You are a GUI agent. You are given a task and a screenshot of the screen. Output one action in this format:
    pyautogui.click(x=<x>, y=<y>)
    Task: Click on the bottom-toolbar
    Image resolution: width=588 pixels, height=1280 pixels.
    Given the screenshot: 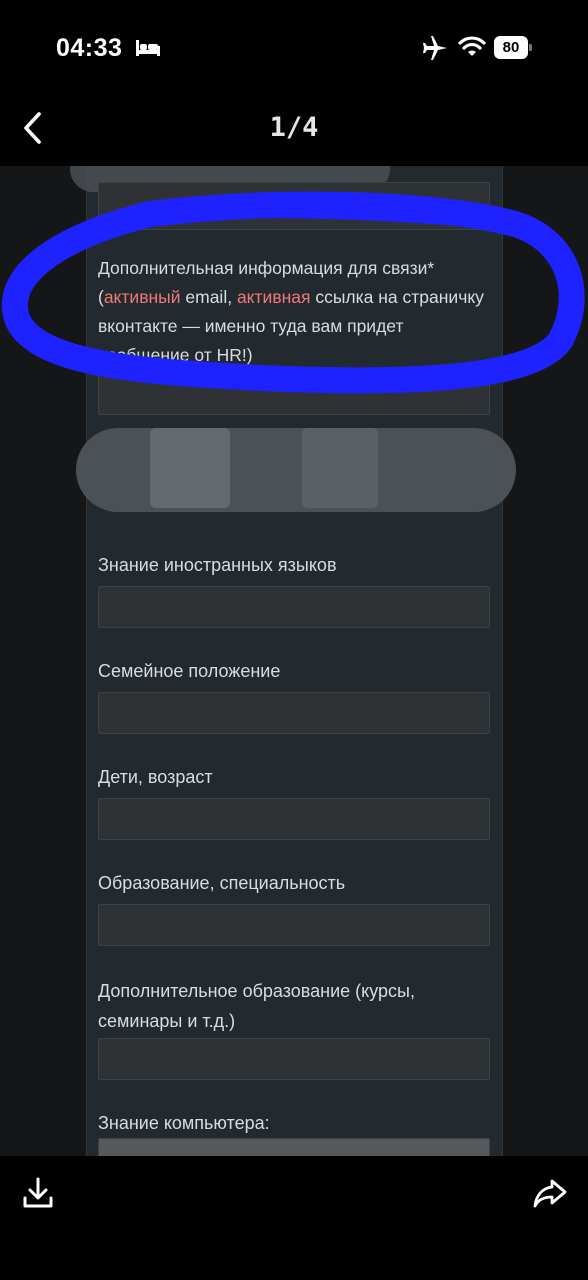 What is the action you would take?
    pyautogui.click(x=294, y=1218)
    